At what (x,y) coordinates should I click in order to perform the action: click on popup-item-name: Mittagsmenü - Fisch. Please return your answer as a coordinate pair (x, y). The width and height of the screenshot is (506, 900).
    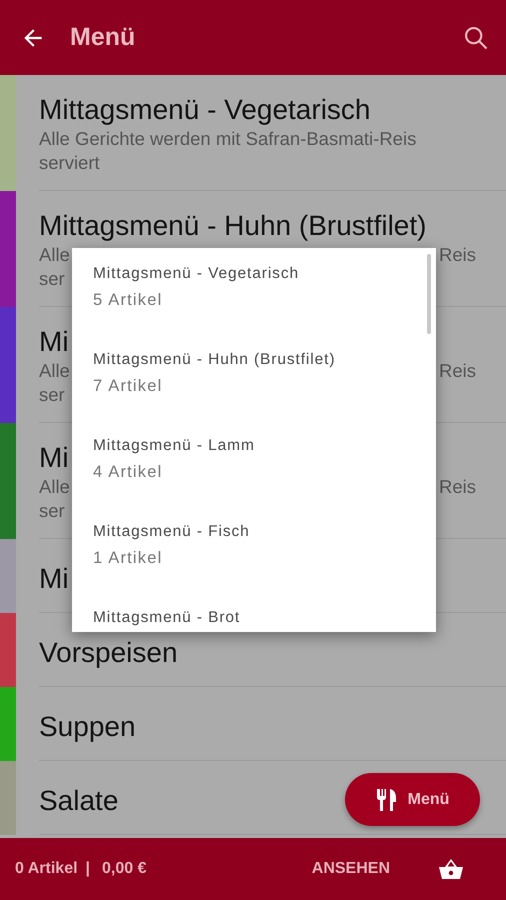
    Looking at the image, I should click on (172, 532).